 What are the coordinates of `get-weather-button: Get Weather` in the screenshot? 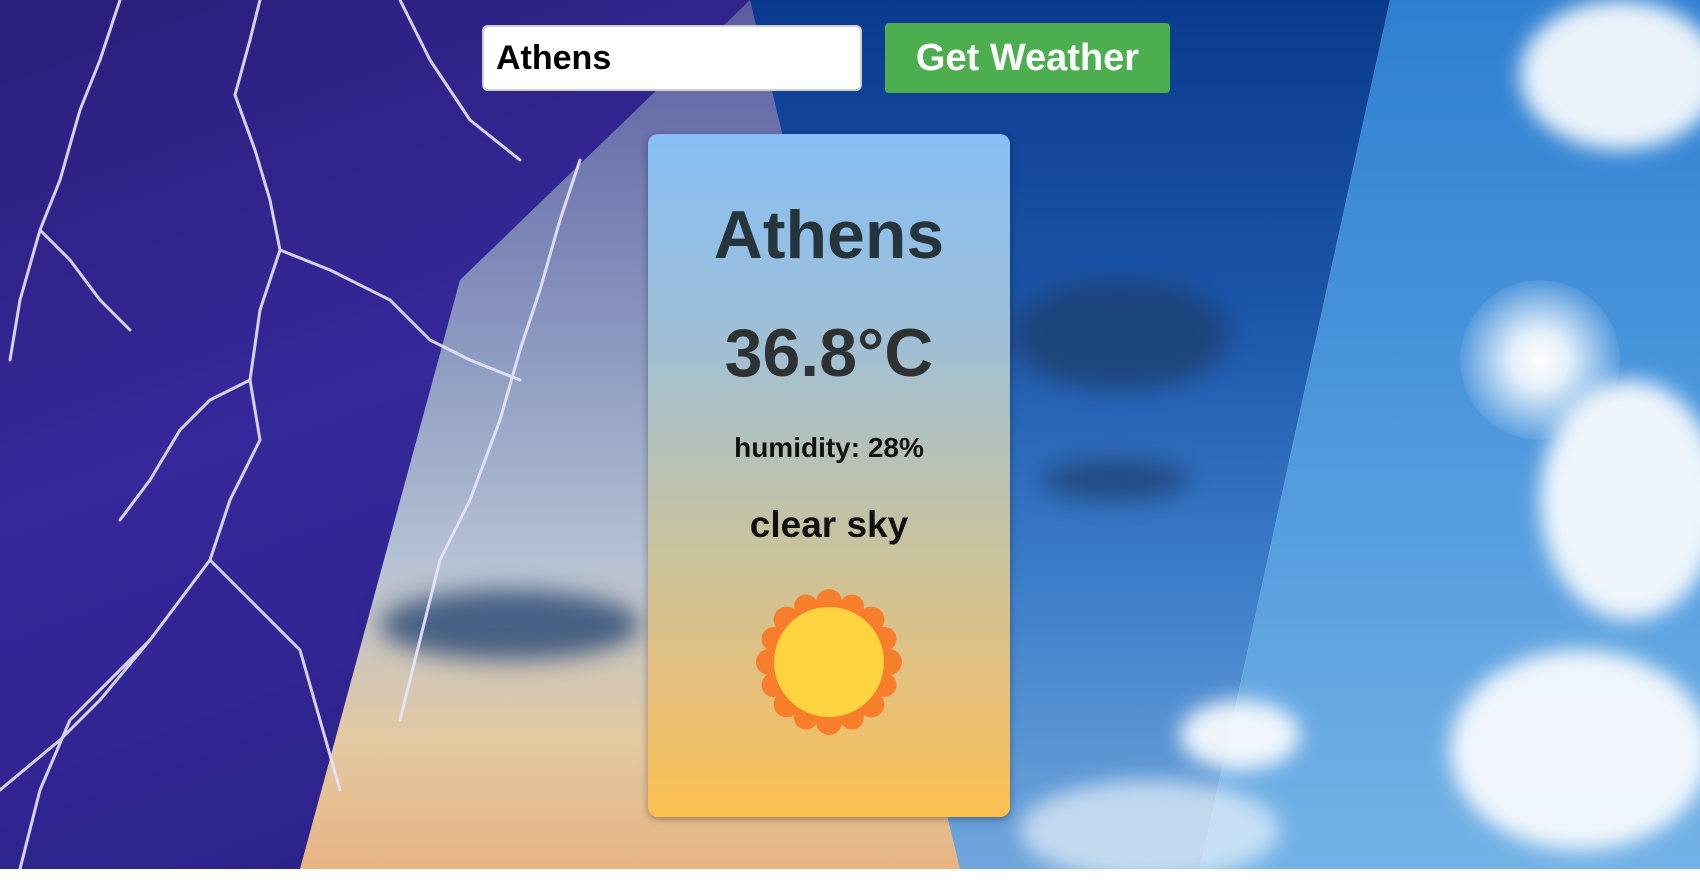 It's located at (1027, 58).